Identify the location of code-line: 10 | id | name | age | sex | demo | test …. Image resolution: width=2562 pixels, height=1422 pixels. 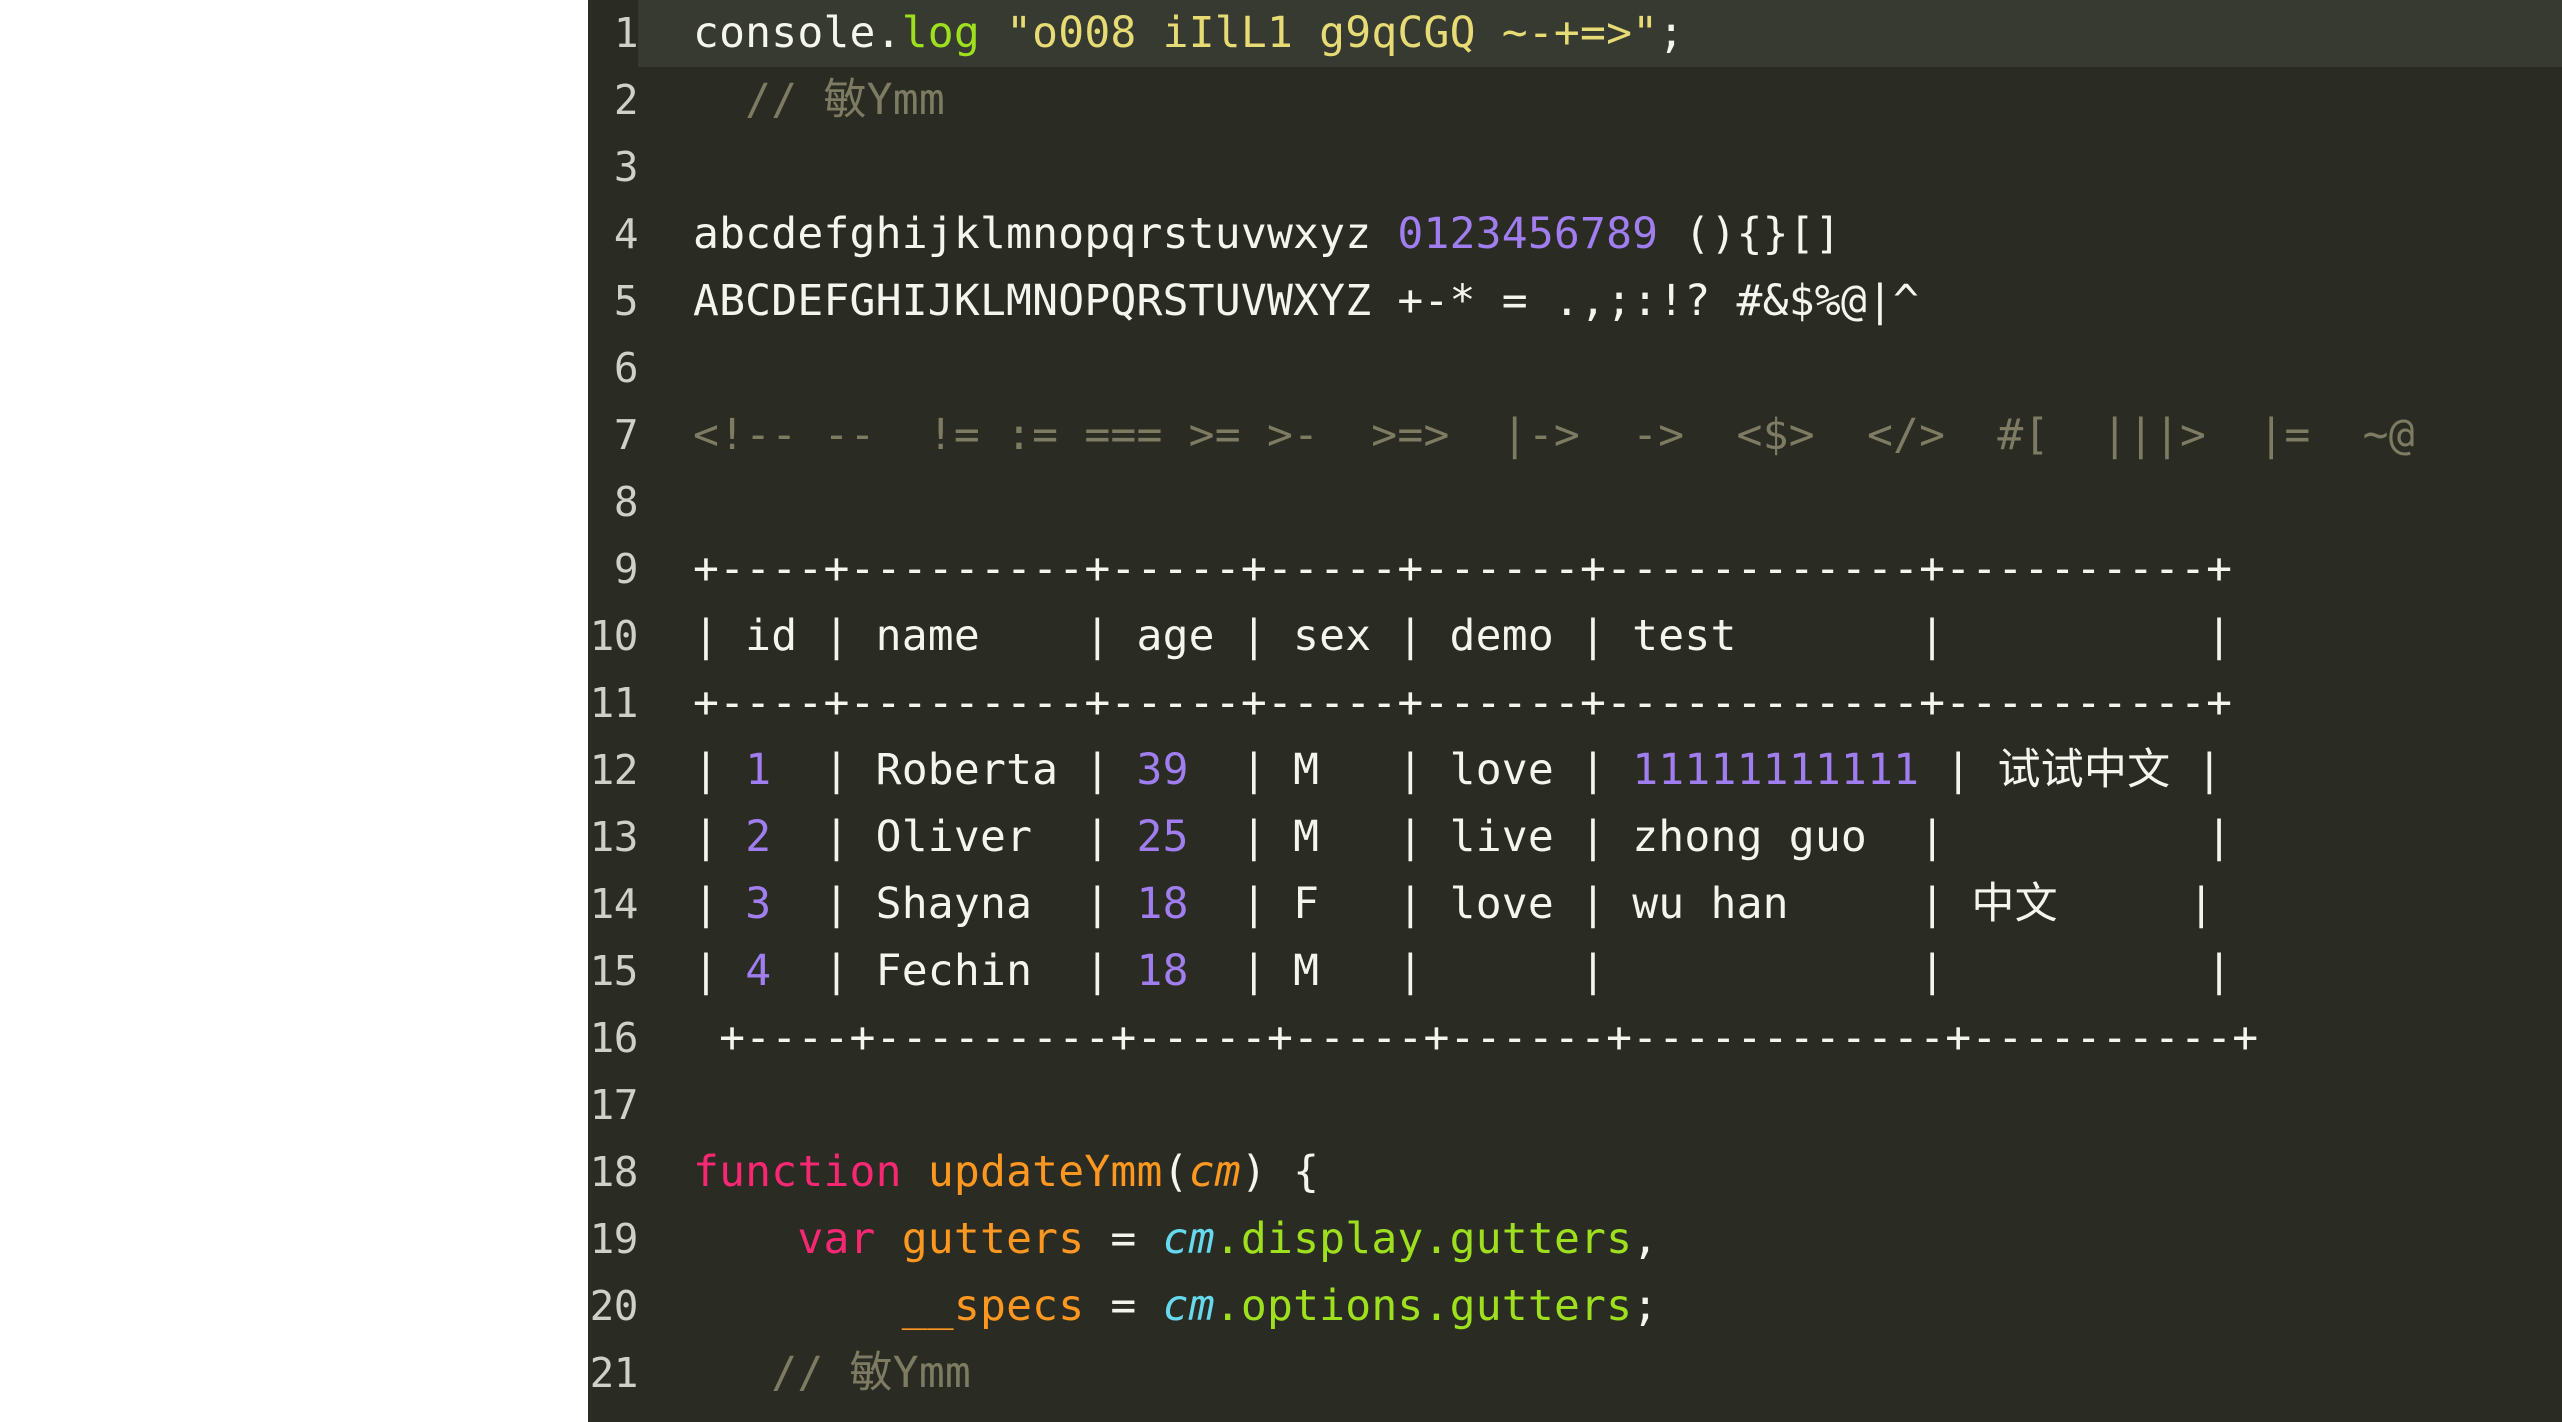
(1575, 636).